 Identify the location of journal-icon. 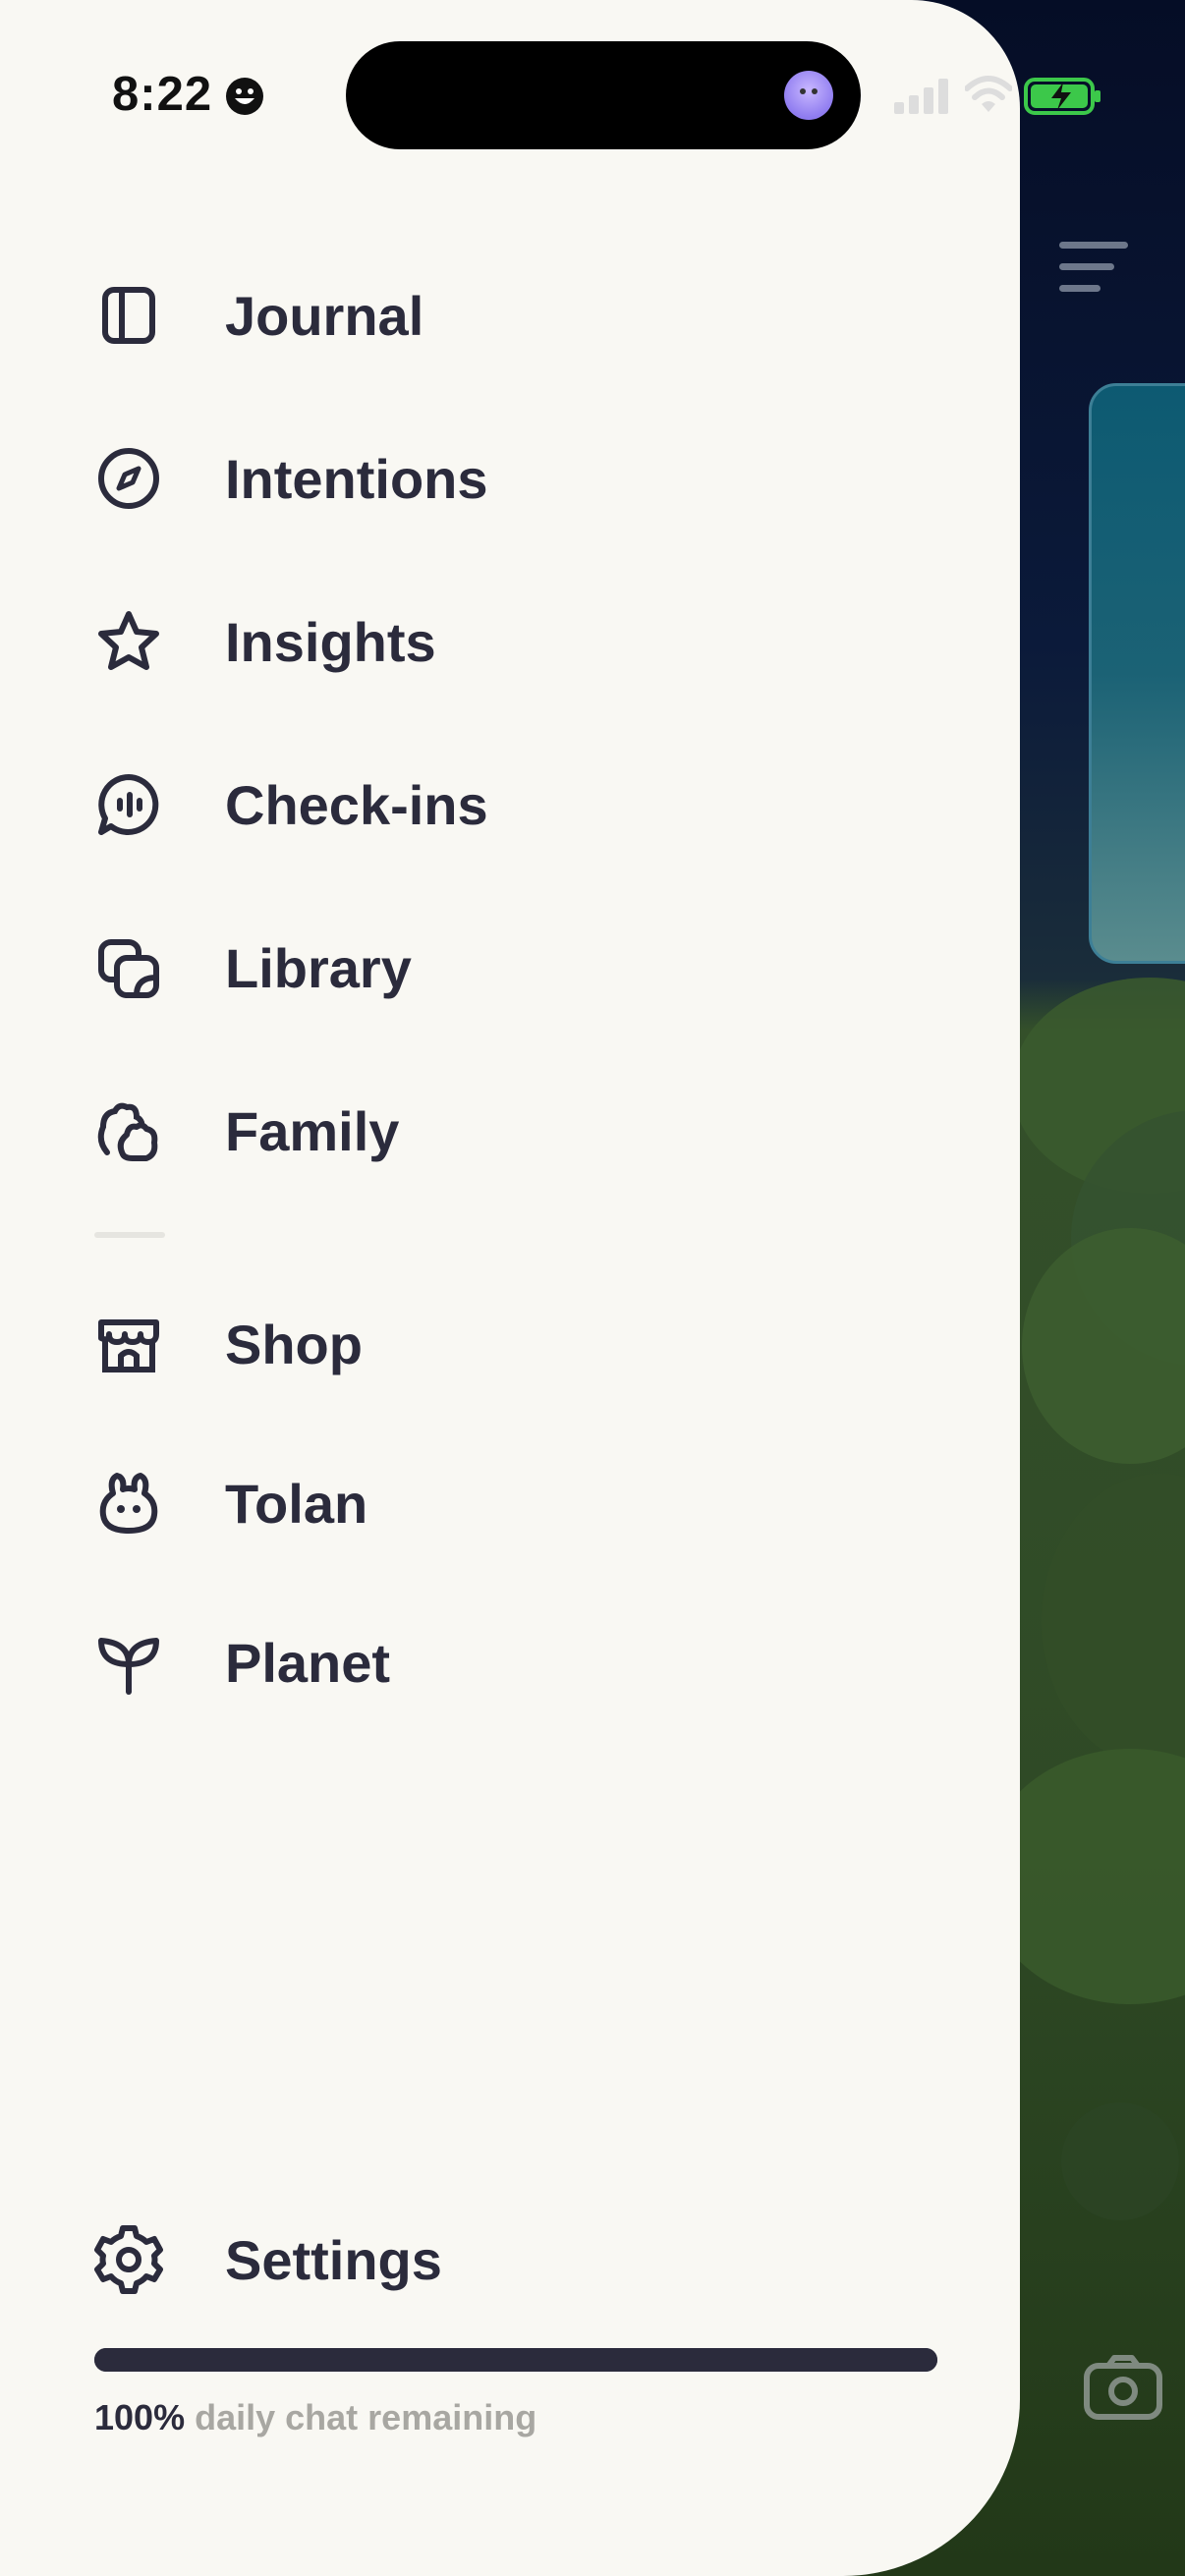
(129, 315).